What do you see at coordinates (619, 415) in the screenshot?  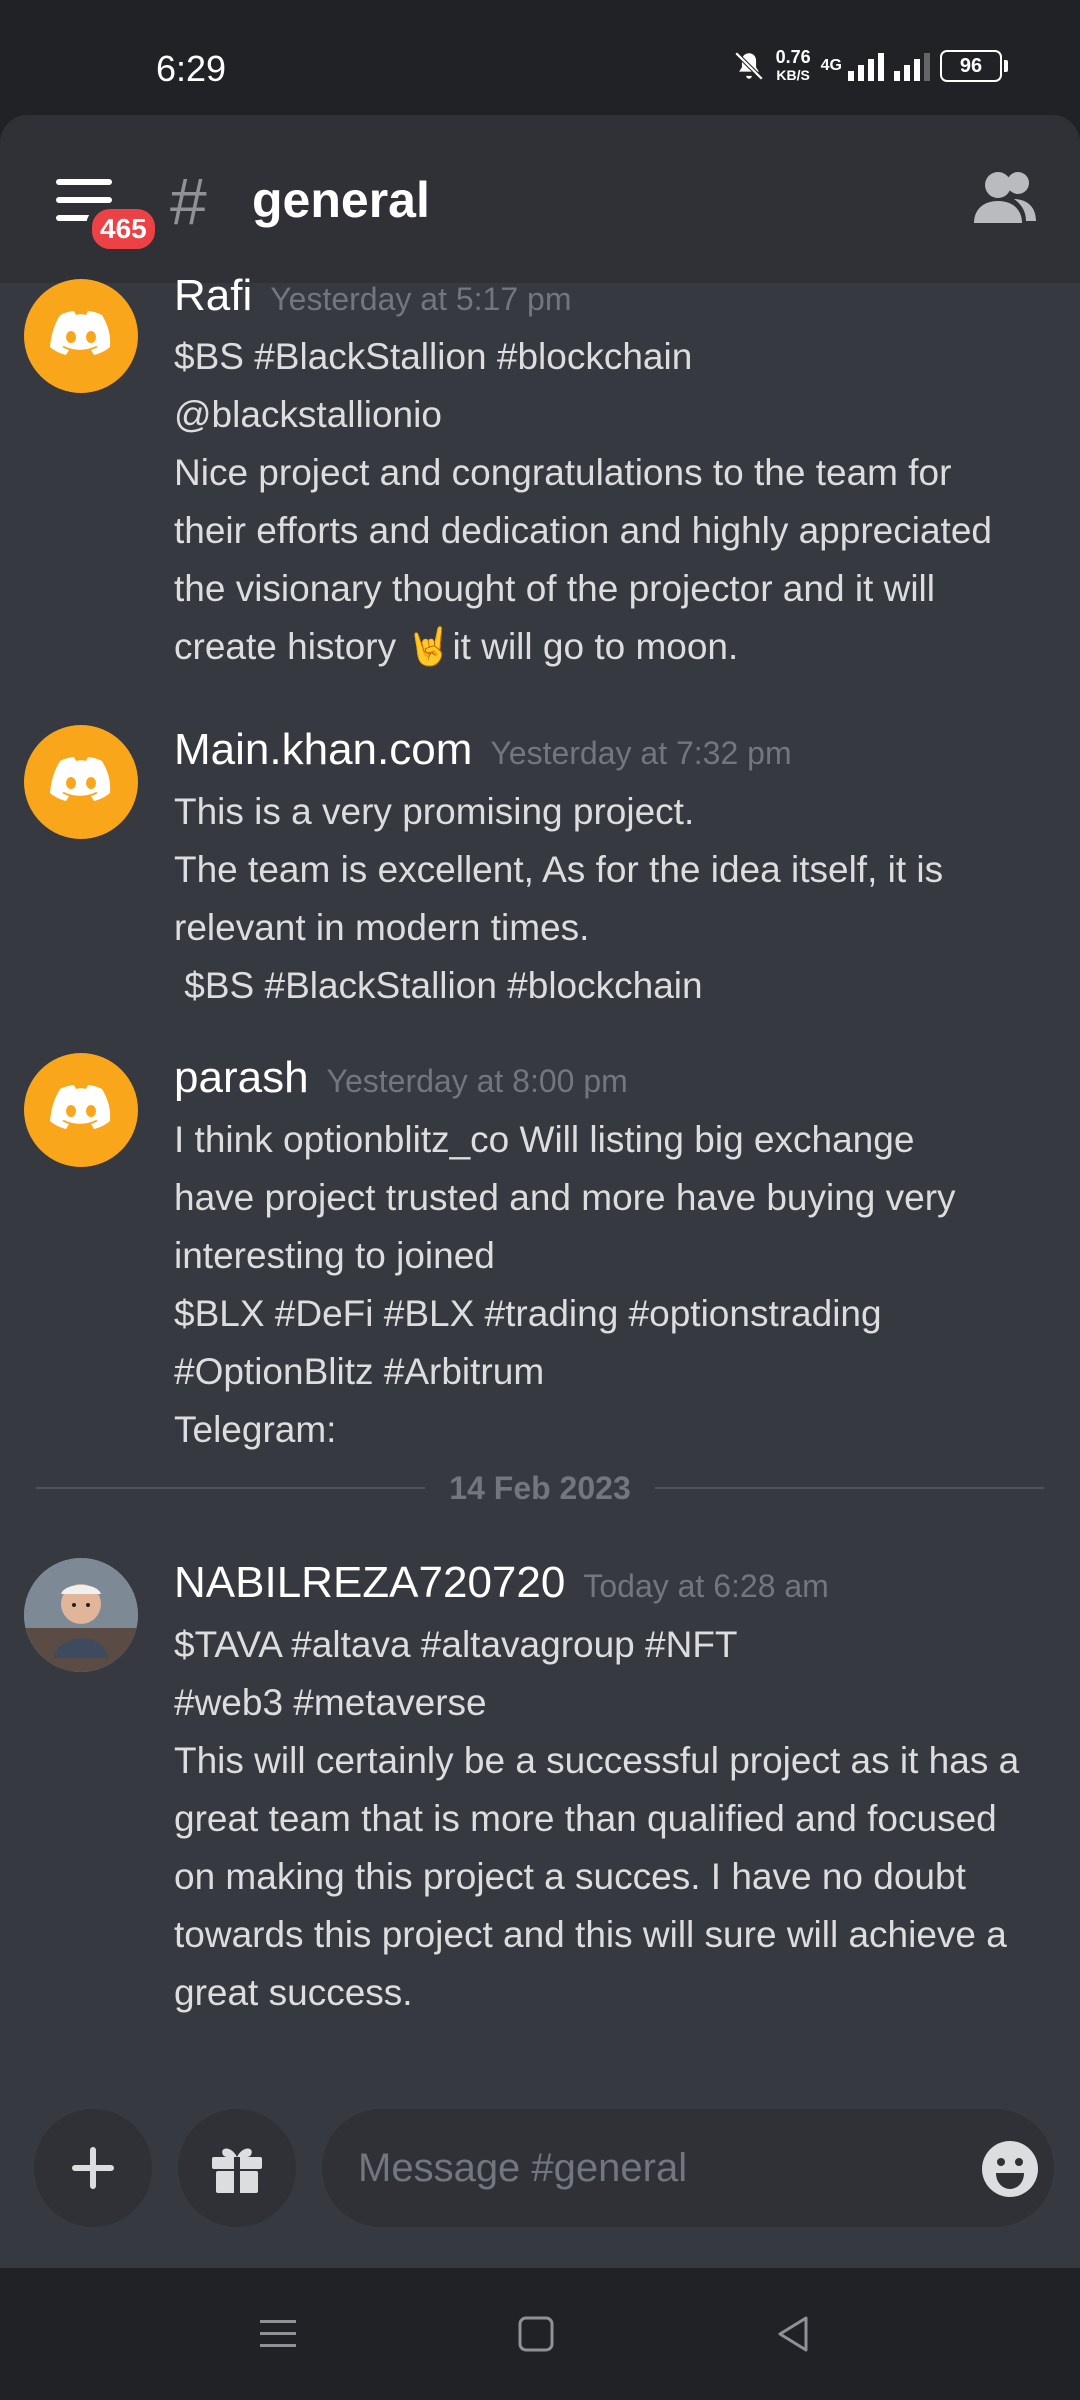 I see `message-mention: @blackstallionio` at bounding box center [619, 415].